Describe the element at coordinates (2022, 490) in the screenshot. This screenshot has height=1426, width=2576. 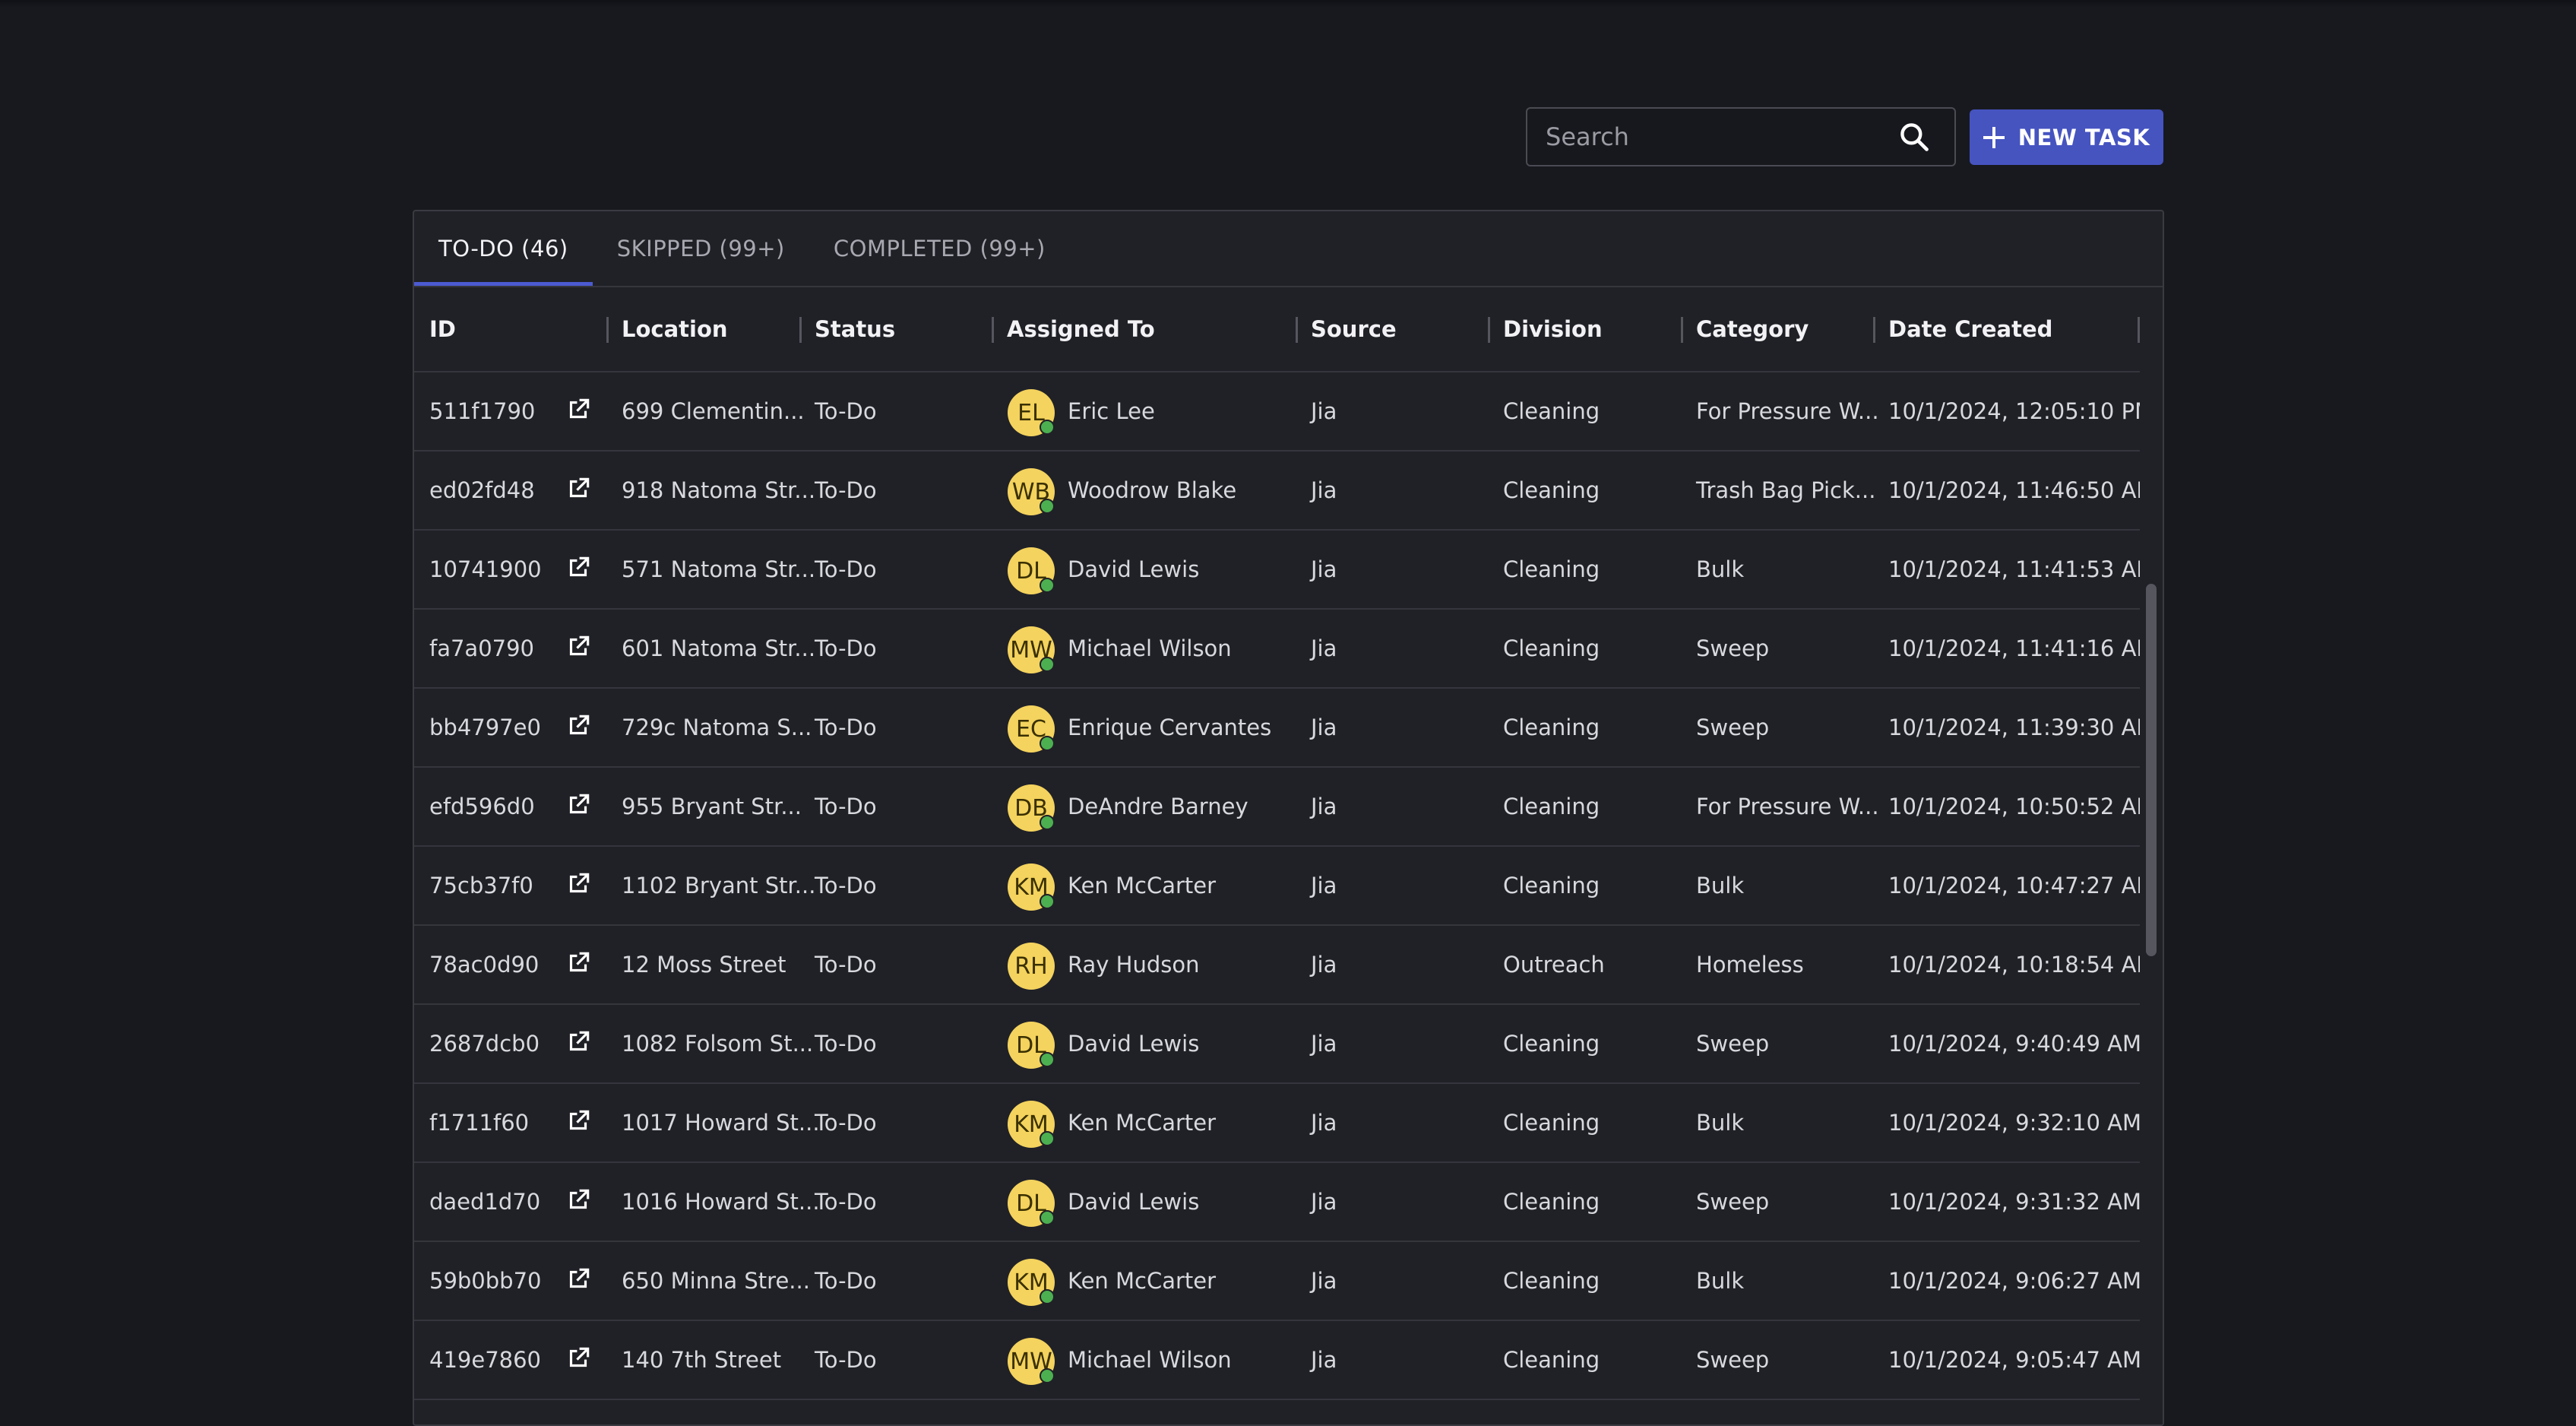
I see `task-date-created: 10/1/2024, 11:46:50 AM` at that location.